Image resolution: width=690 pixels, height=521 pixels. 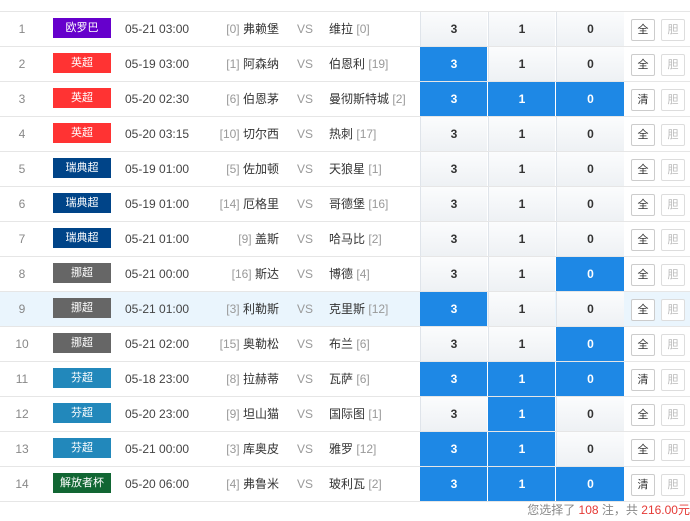 I want to click on row-number: 3, so click(x=22, y=99).